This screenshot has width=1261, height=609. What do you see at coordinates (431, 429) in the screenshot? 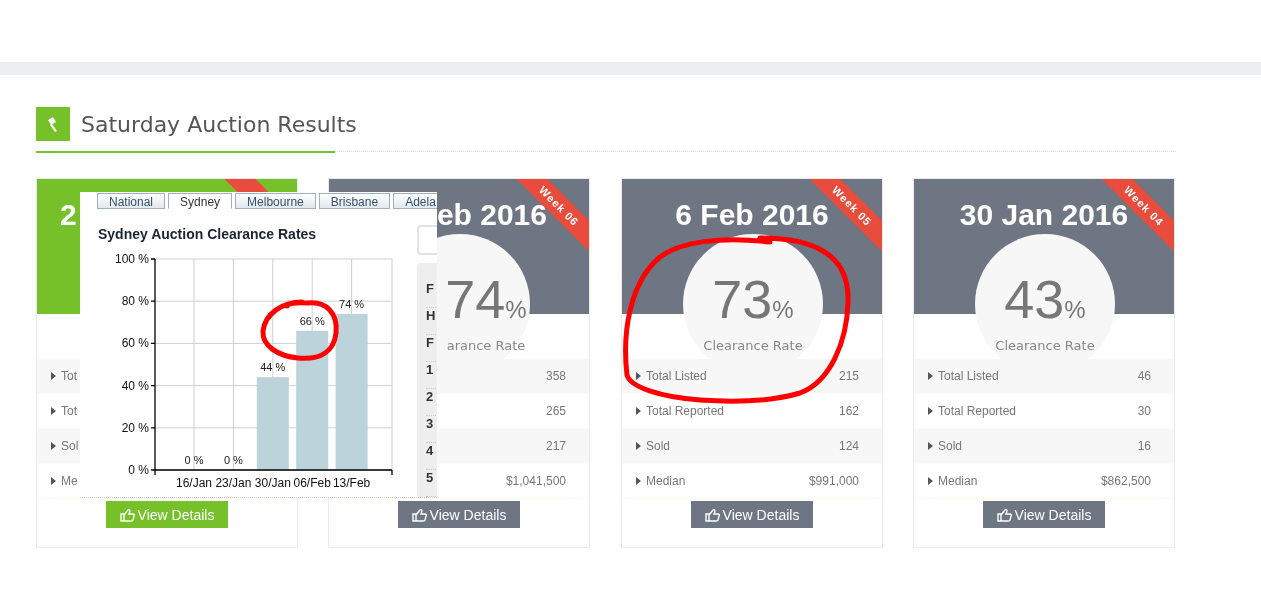
I see `panel-text: 3` at bounding box center [431, 429].